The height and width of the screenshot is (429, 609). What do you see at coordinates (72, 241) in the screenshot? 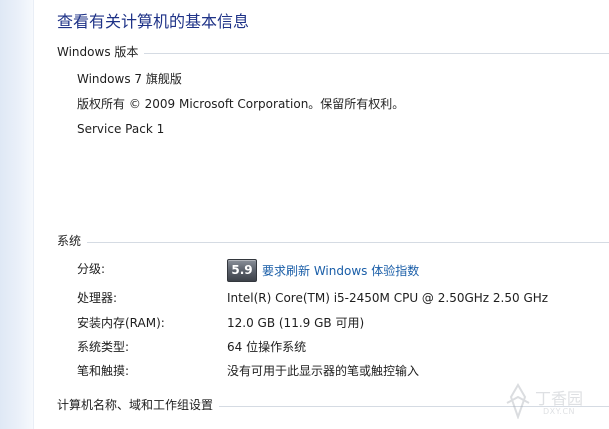
I see `section-heading: 系统` at bounding box center [72, 241].